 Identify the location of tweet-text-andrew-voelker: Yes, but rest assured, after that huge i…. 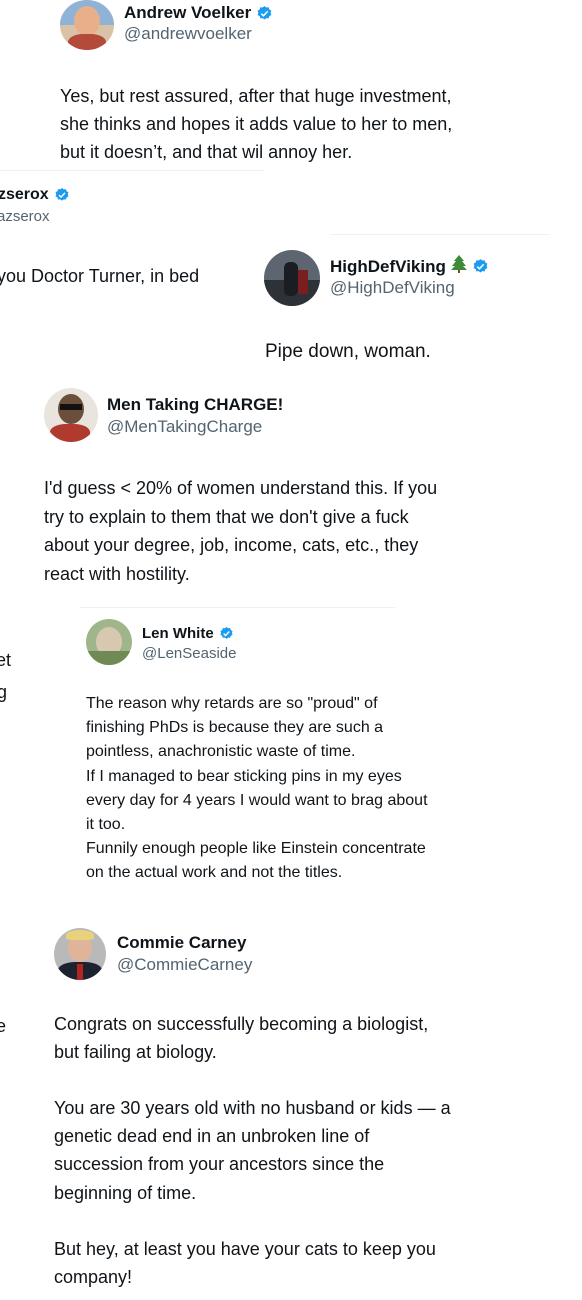
(256, 124).